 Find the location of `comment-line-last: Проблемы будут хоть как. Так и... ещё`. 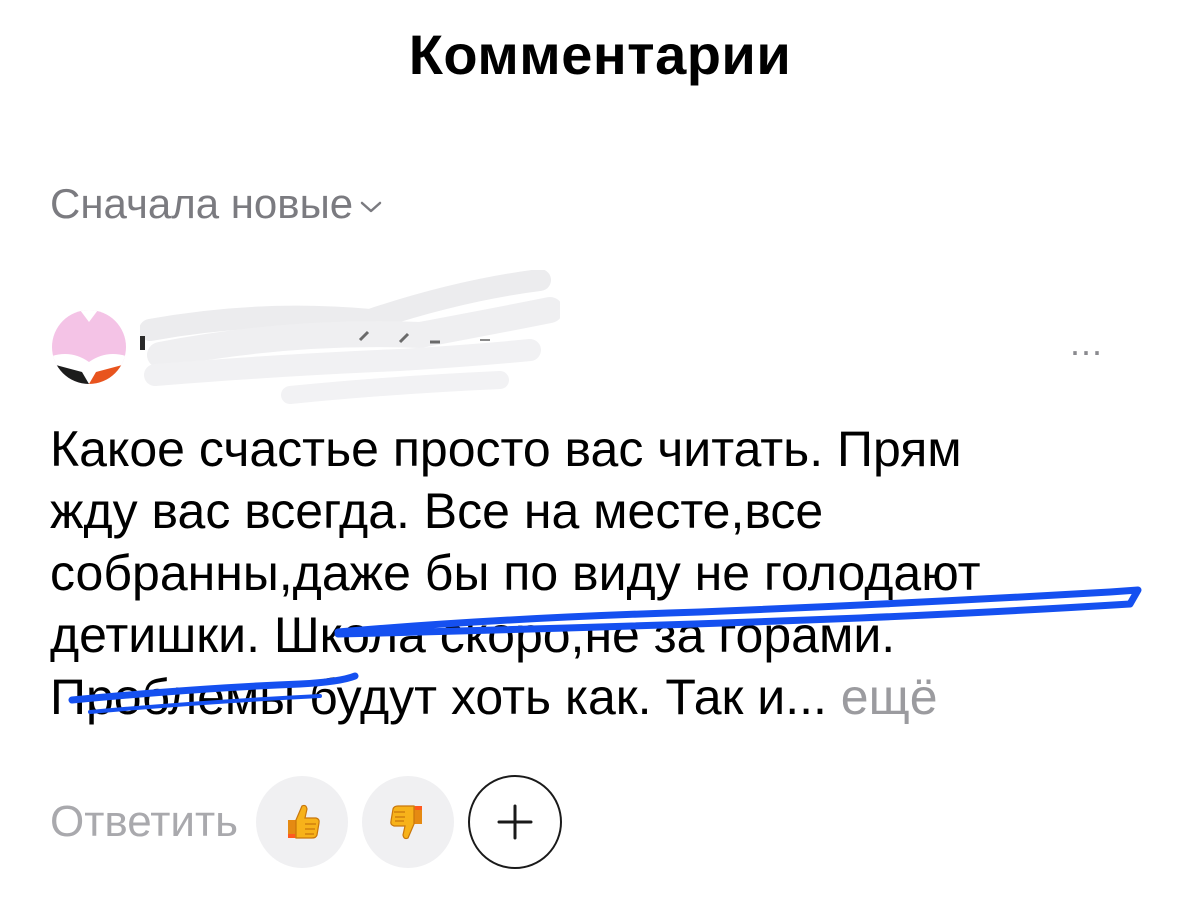

comment-line-last: Проблемы будут хоть как. Так и... ещё is located at coordinates (605, 697).